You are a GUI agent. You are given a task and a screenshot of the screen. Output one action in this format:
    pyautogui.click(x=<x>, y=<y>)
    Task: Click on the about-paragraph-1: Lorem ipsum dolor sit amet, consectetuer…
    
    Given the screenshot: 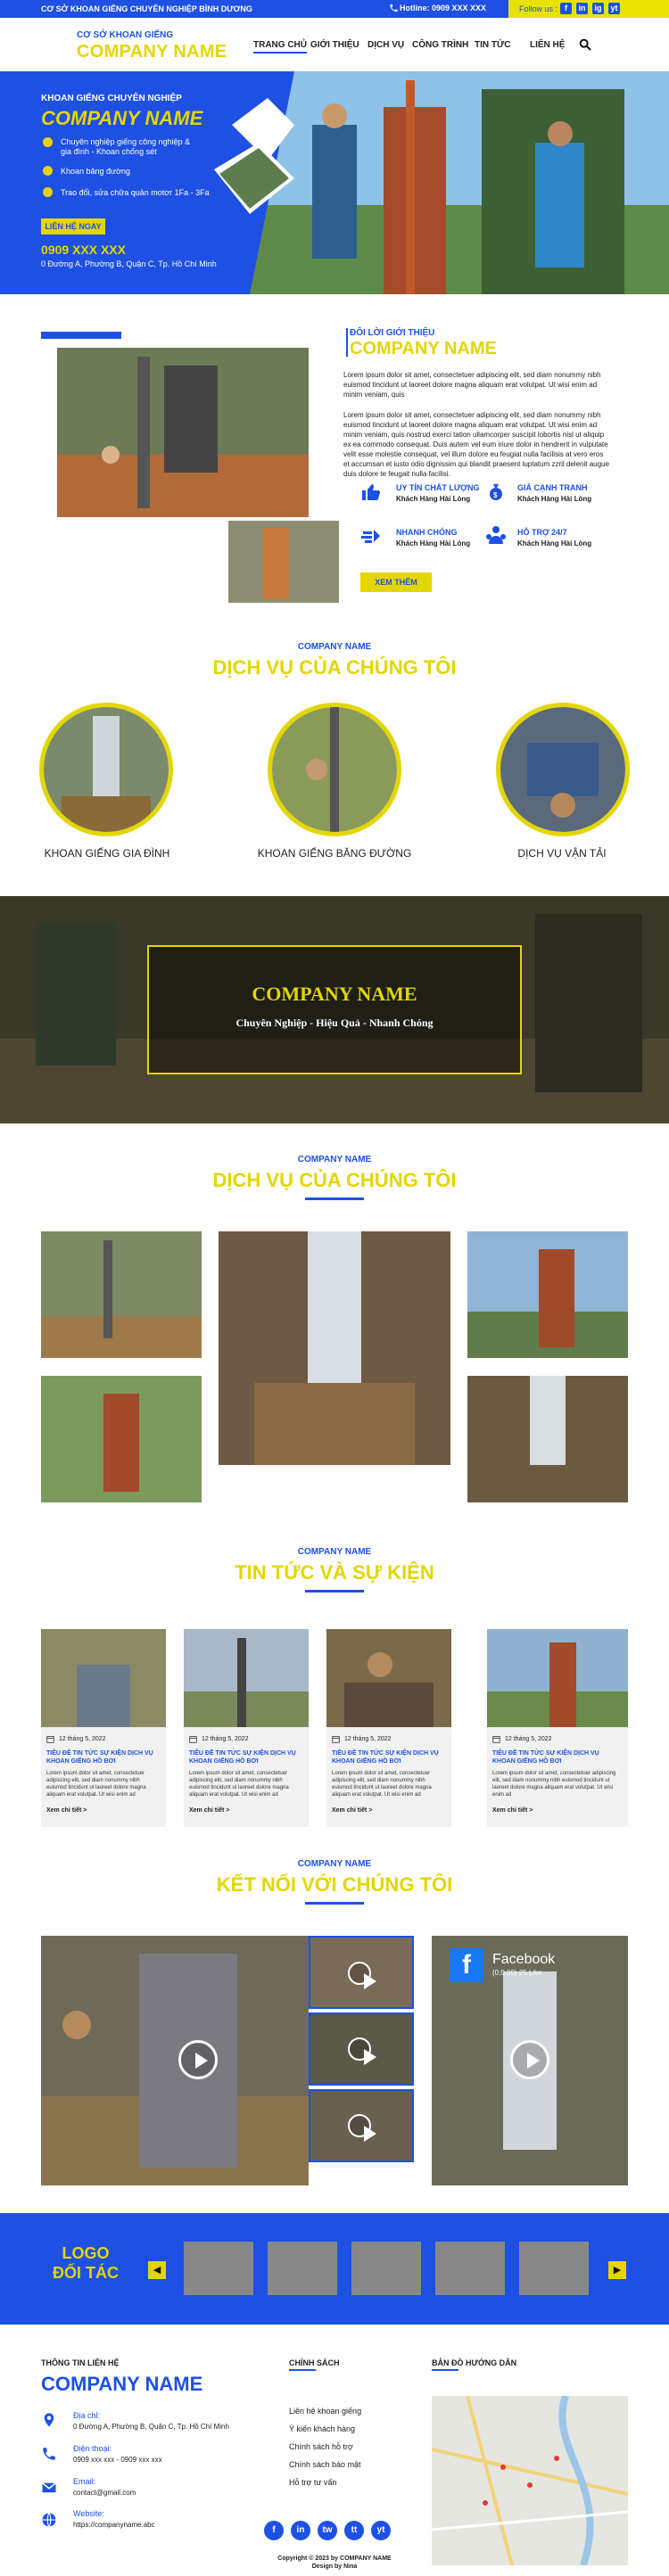 What is the action you would take?
    pyautogui.click(x=472, y=385)
    